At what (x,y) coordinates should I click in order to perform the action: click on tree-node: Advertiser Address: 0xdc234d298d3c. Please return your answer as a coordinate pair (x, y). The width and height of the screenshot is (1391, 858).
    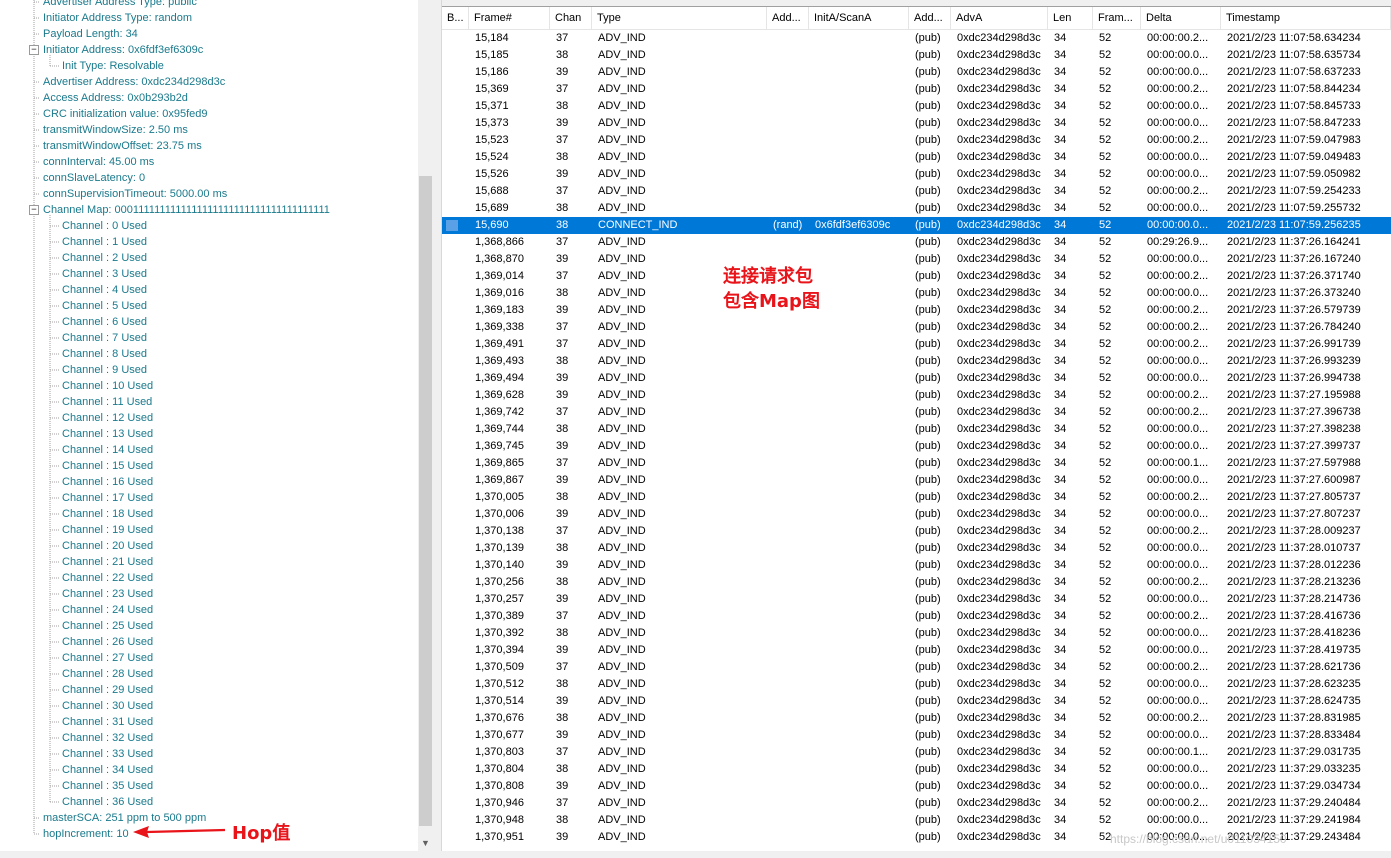
    Looking at the image, I should click on (134, 82).